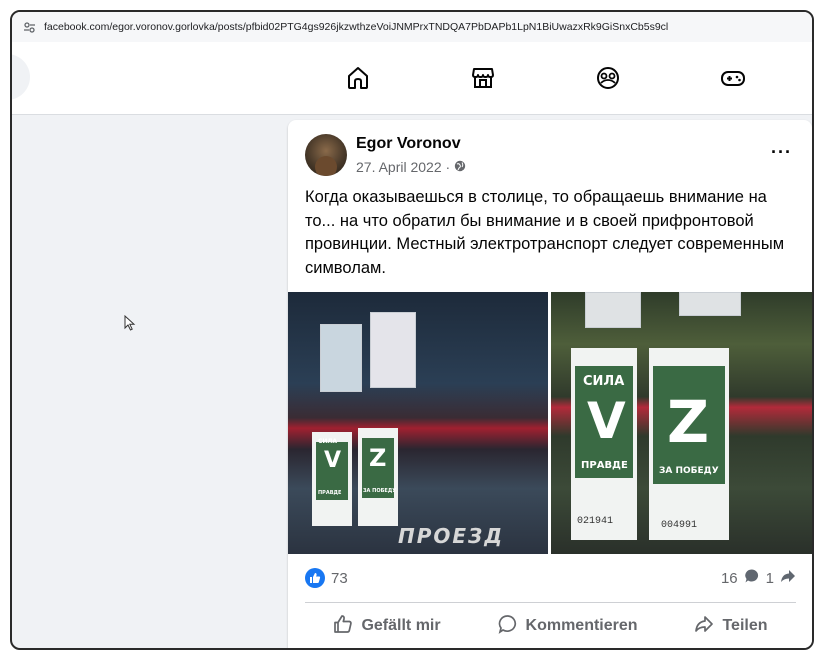 The width and height of the screenshot is (816, 650). What do you see at coordinates (710, 304) in the screenshot?
I see `leaflet-top-right` at bounding box center [710, 304].